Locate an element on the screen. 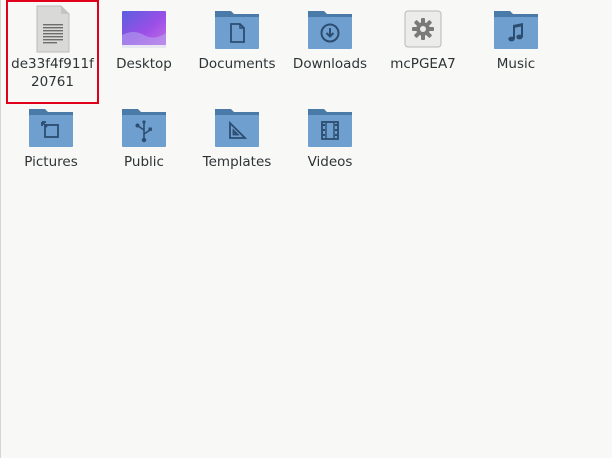 The width and height of the screenshot is (612, 458). file-label: Documents is located at coordinates (237, 64).